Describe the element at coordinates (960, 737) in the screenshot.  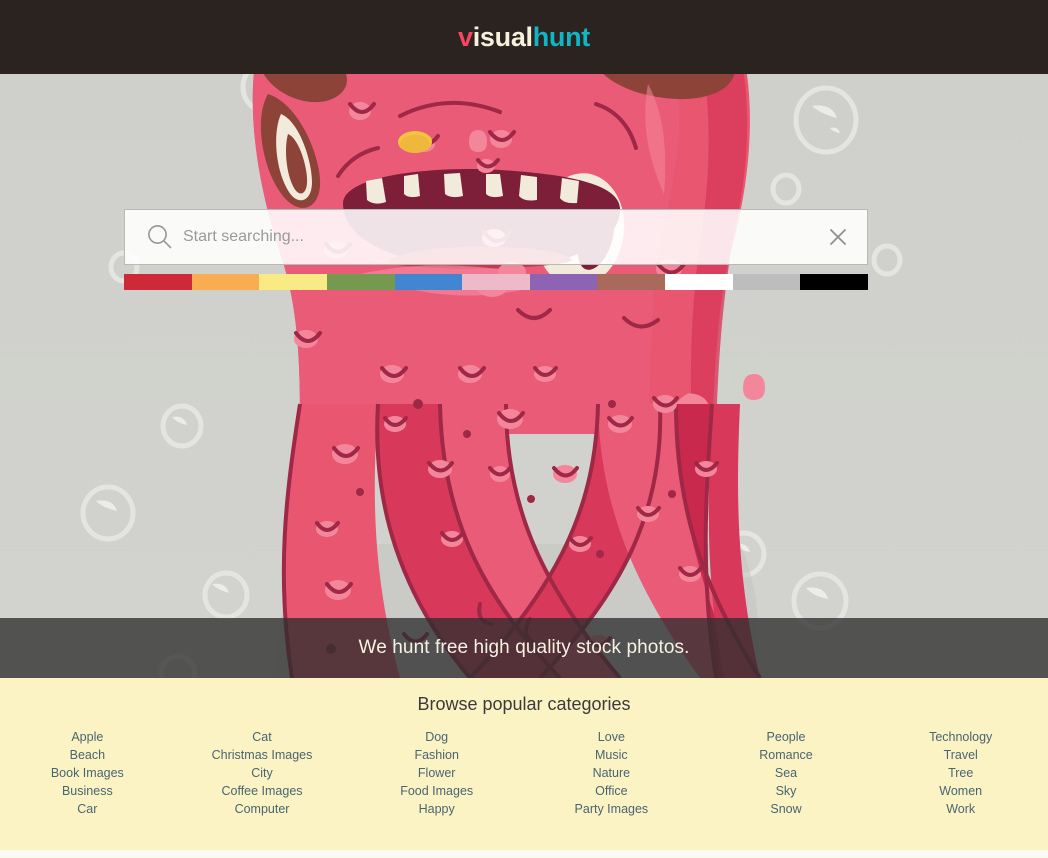
I see `category-link-technology: Technology` at that location.